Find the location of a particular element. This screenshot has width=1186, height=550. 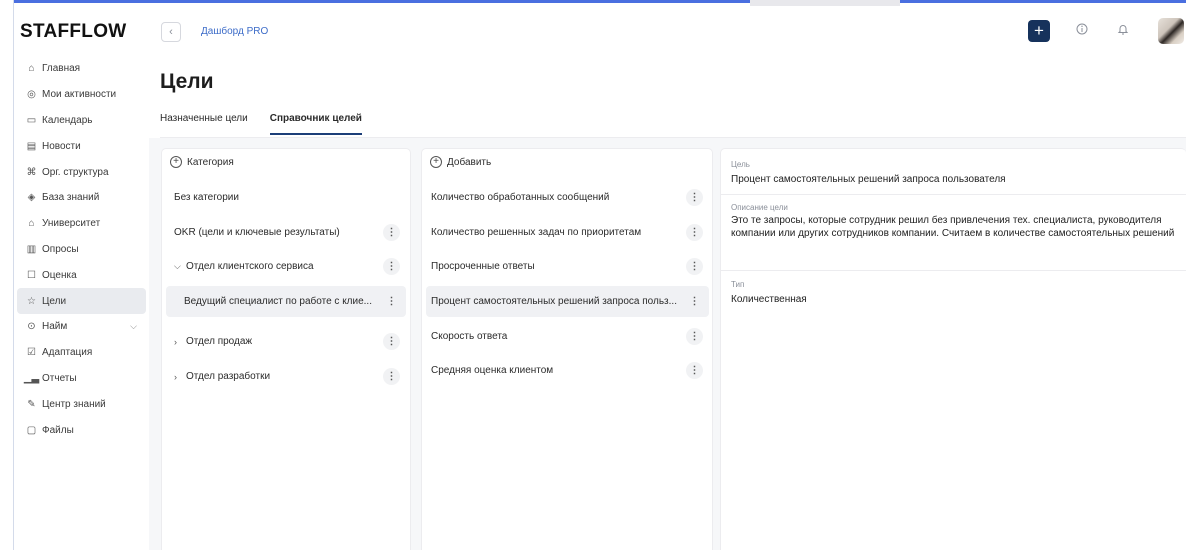

info-button is located at coordinates (1082, 31).